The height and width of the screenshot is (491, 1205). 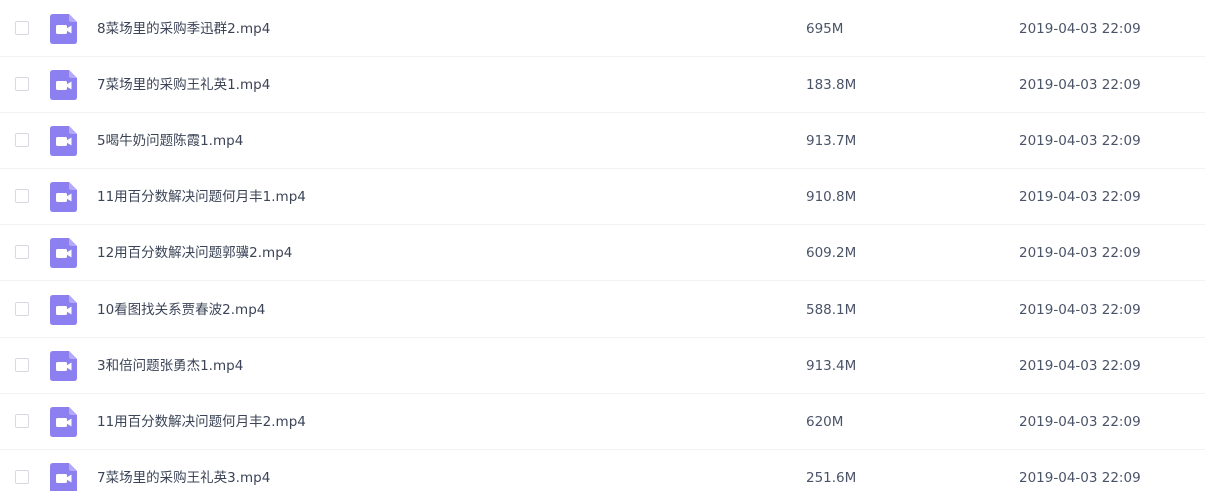 What do you see at coordinates (825, 422) in the screenshot?
I see `file-size: 620M` at bounding box center [825, 422].